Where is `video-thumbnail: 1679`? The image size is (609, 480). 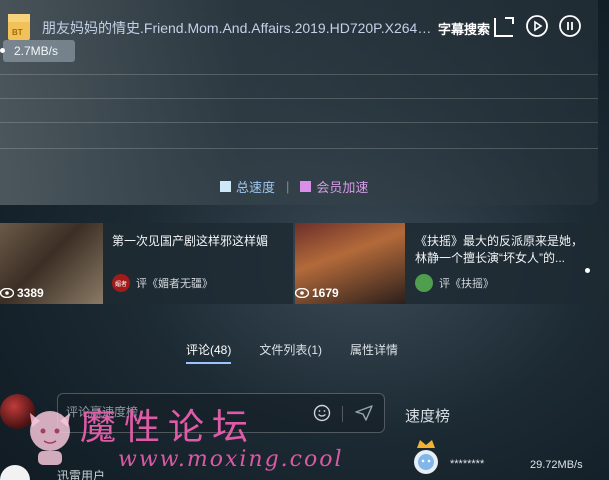 video-thumbnail: 1679 is located at coordinates (350, 263).